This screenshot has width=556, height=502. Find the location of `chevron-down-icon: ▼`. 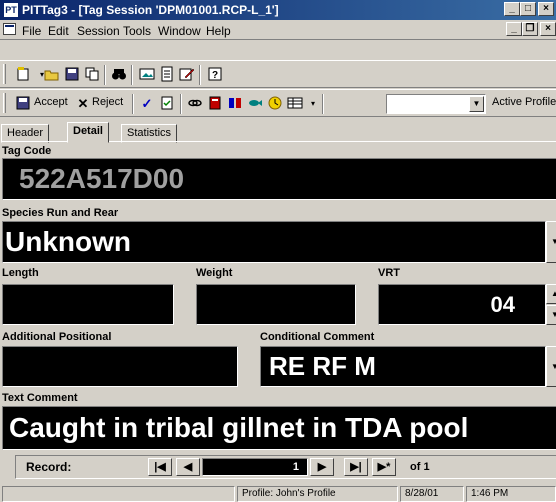

chevron-down-icon: ▼ is located at coordinates (476, 104).